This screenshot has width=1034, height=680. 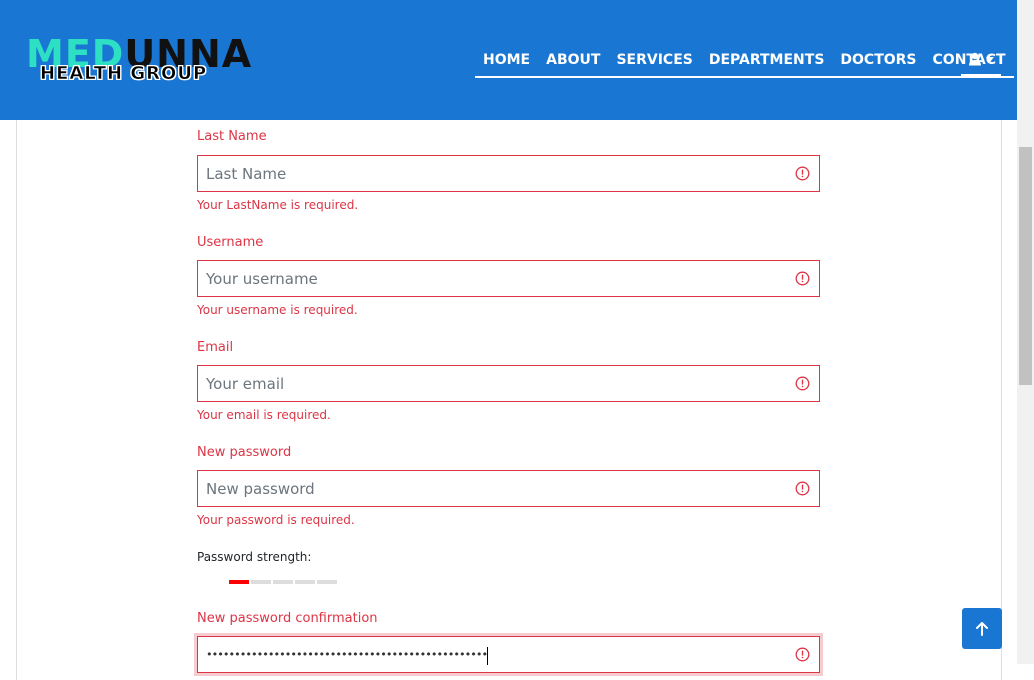 What do you see at coordinates (230, 242) in the screenshot?
I see `username-label: Username` at bounding box center [230, 242].